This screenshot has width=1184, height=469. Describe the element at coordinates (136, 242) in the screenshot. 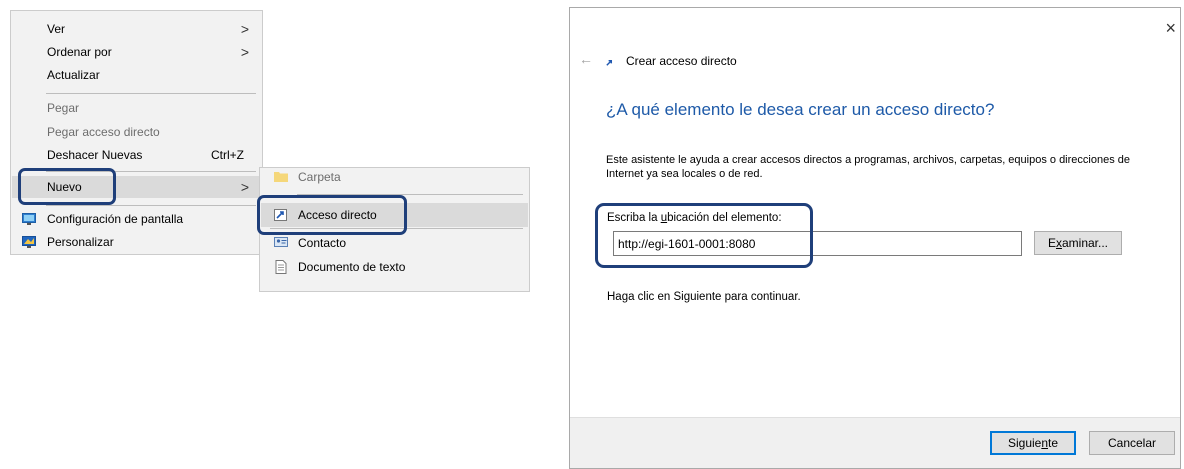

I see `menu-item-personalizar: Personalizar` at that location.